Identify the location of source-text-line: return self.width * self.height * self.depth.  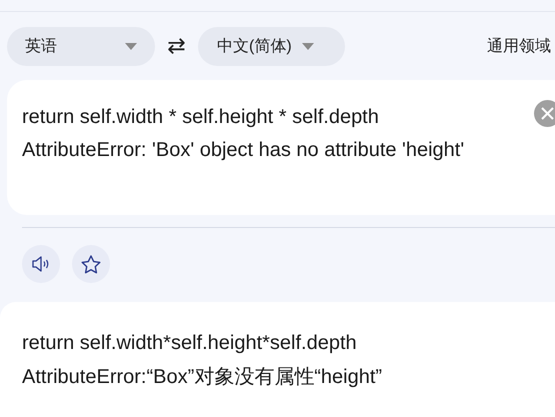
(201, 117).